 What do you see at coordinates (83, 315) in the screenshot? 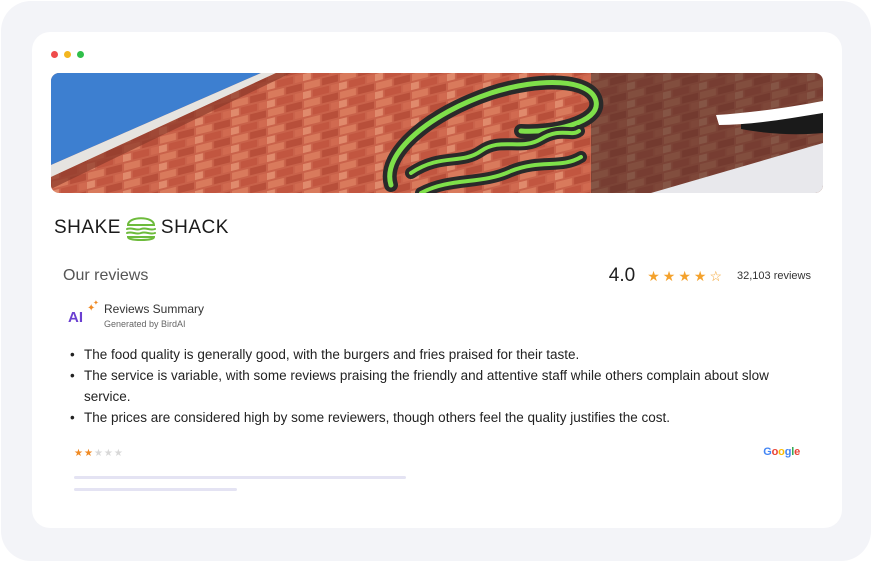
I see `ai-sparkle-icon: AI ✦ ✦` at bounding box center [83, 315].